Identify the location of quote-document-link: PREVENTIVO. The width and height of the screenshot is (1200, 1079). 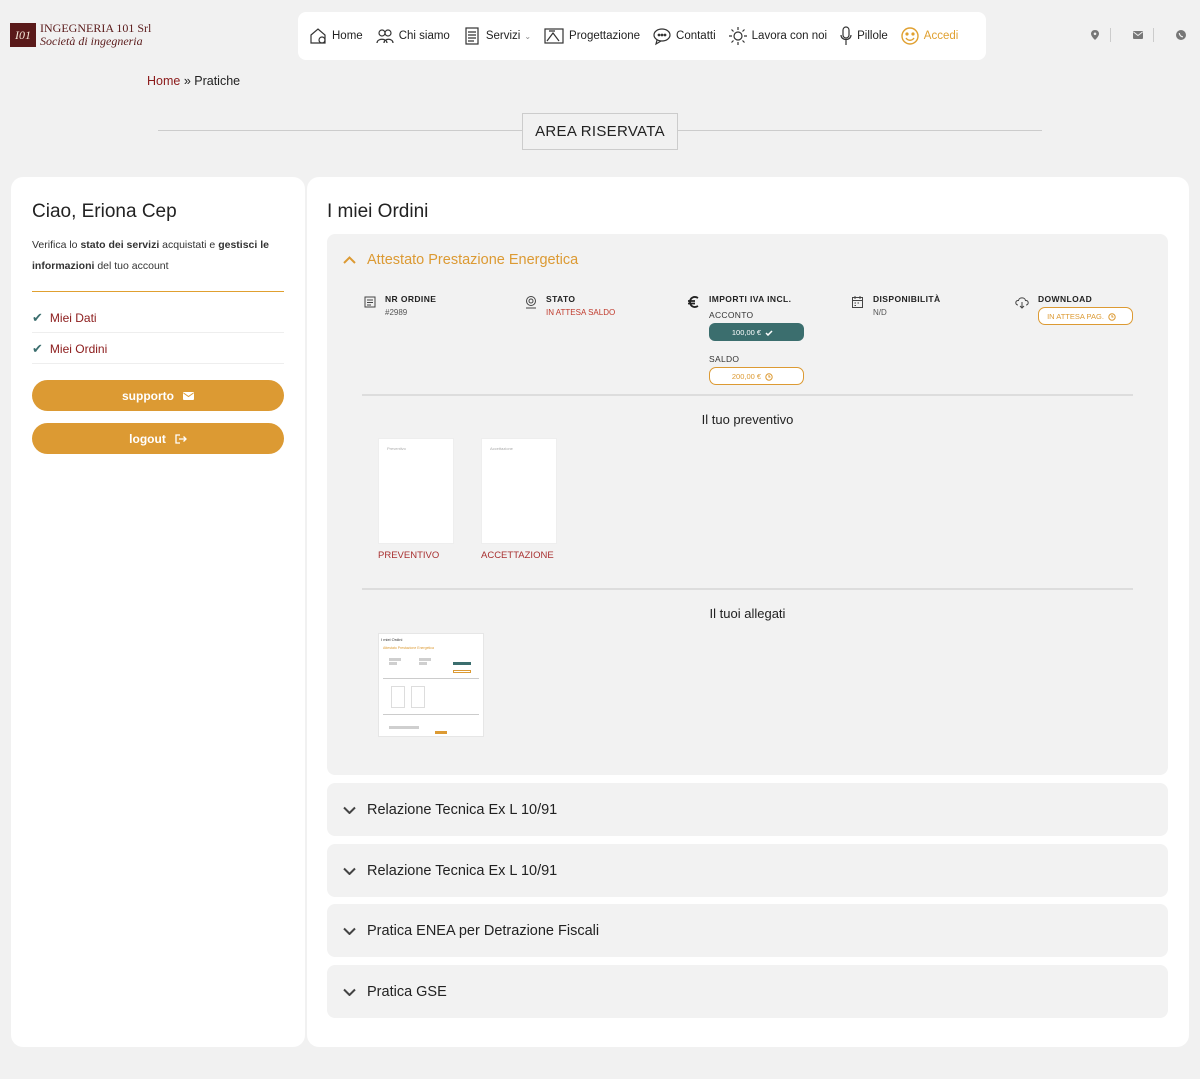
(408, 555).